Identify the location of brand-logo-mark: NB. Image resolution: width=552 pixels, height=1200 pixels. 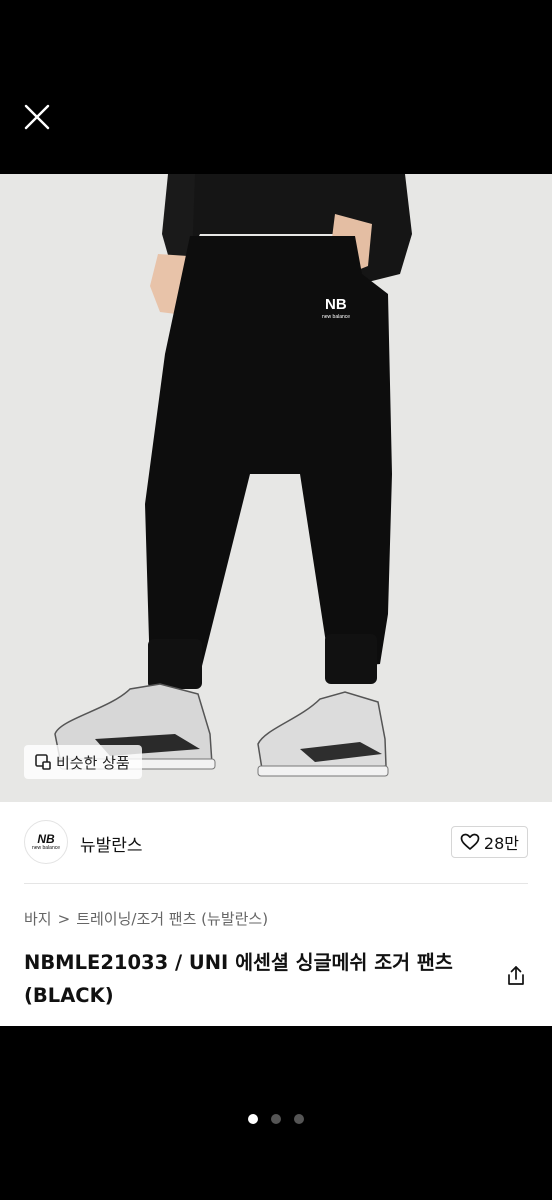
(46, 838).